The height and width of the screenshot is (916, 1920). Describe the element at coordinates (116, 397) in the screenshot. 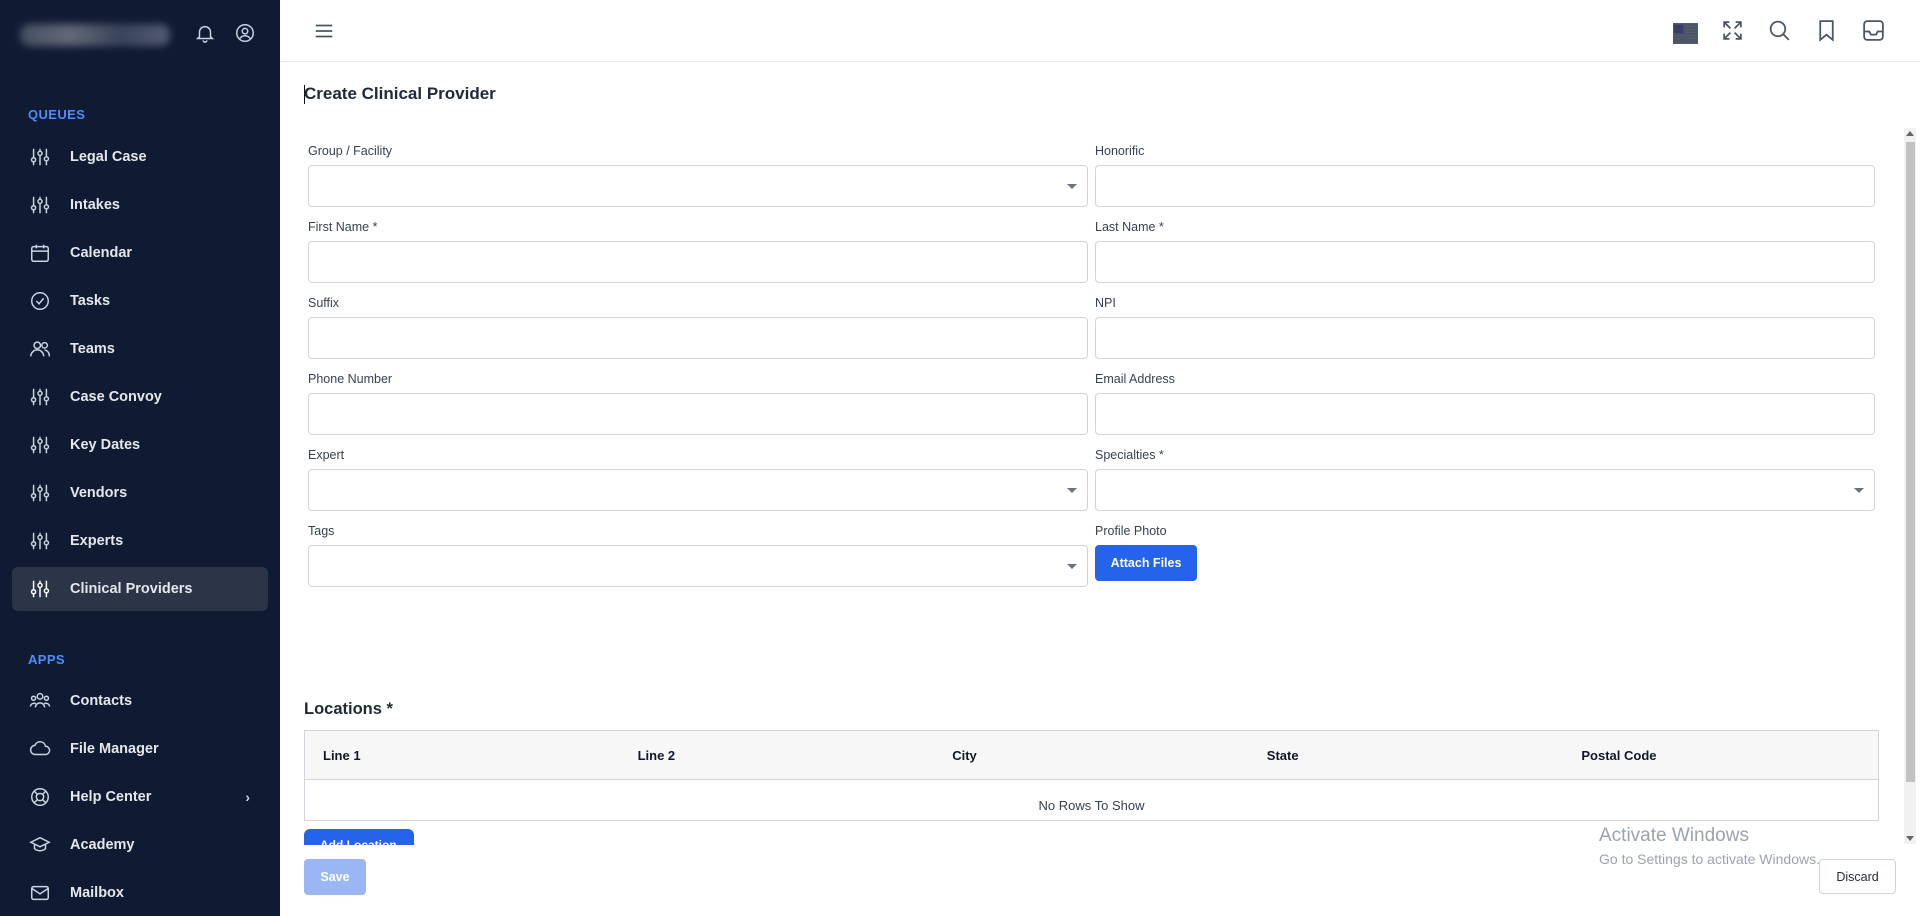

I see `sidebar-item-label: Case Convoy` at that location.